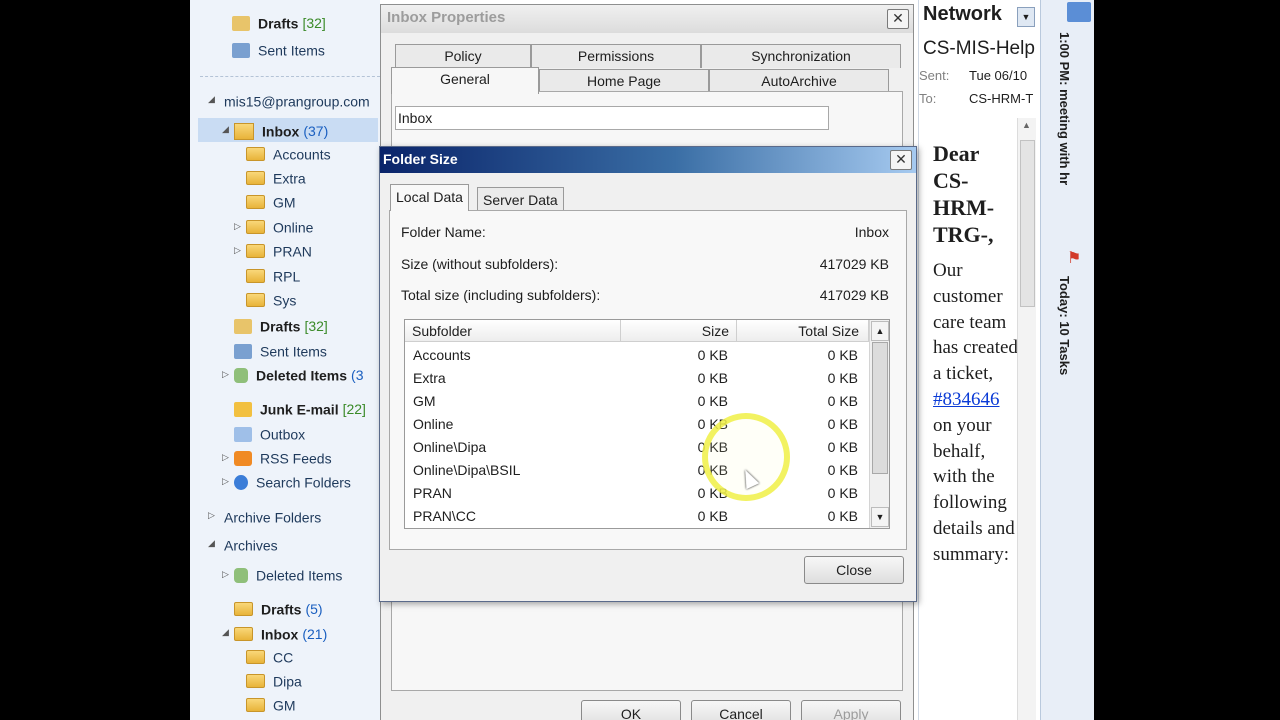 The image size is (1280, 720). I want to click on dialog-title-bar: Folder Size, so click(648, 160).